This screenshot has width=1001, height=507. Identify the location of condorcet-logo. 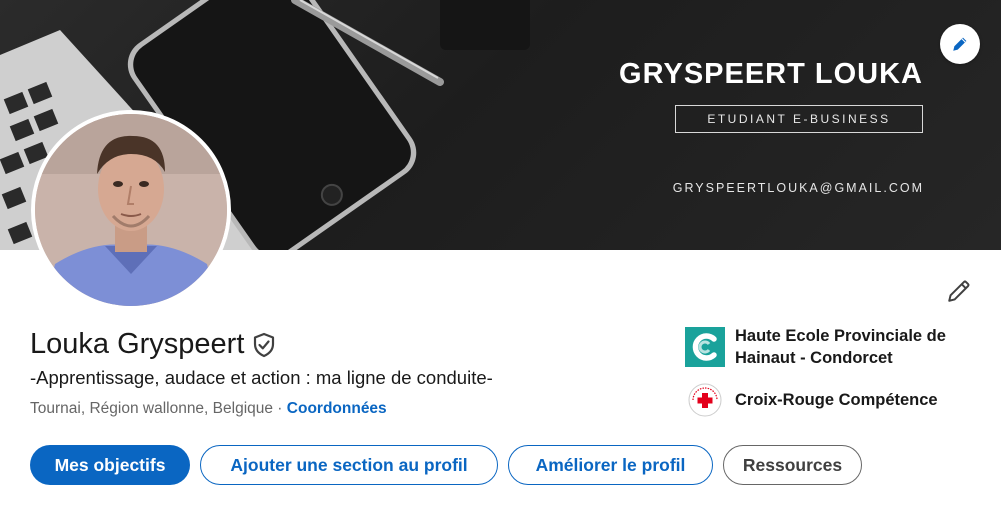
(705, 347).